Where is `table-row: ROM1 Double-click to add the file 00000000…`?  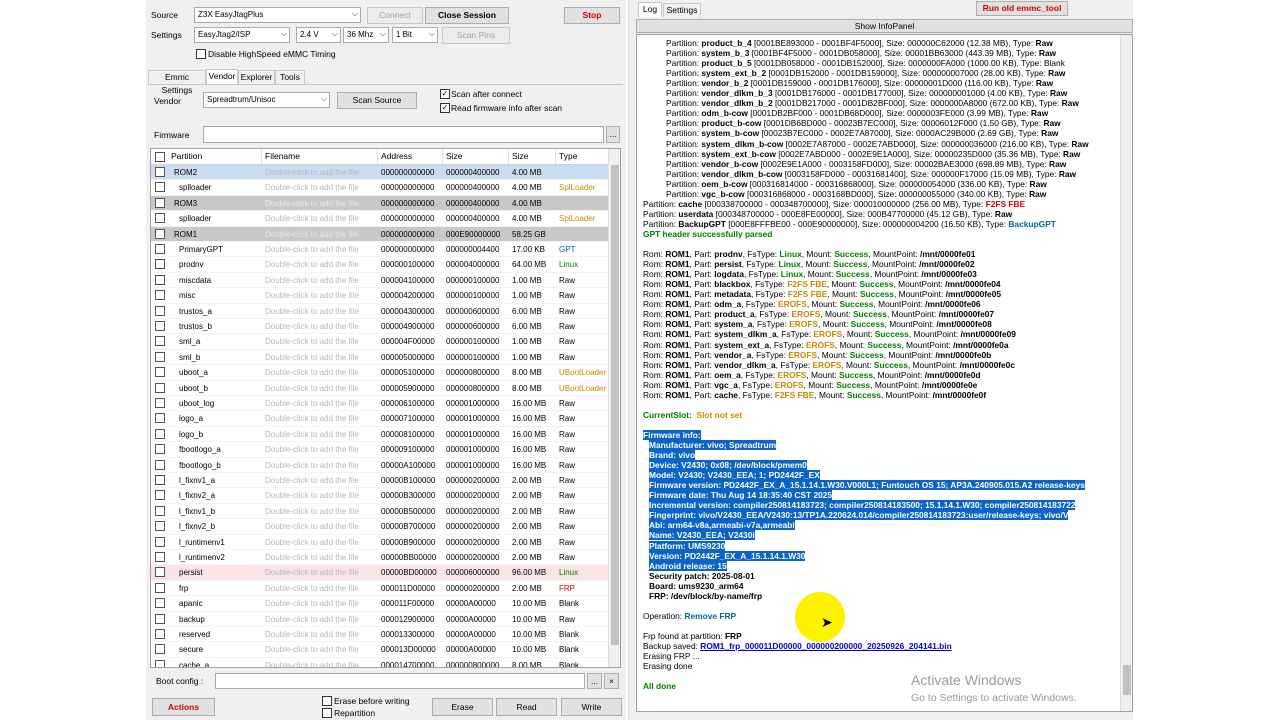 table-row: ROM1 Double-click to add the file 00000000… is located at coordinates (380, 234).